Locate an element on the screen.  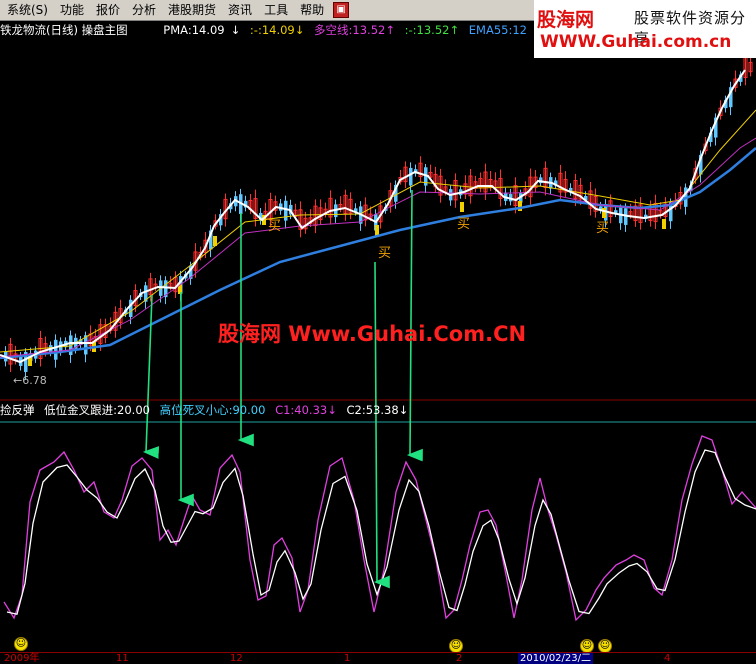
date-label: 2009年 is located at coordinates (22, 658).